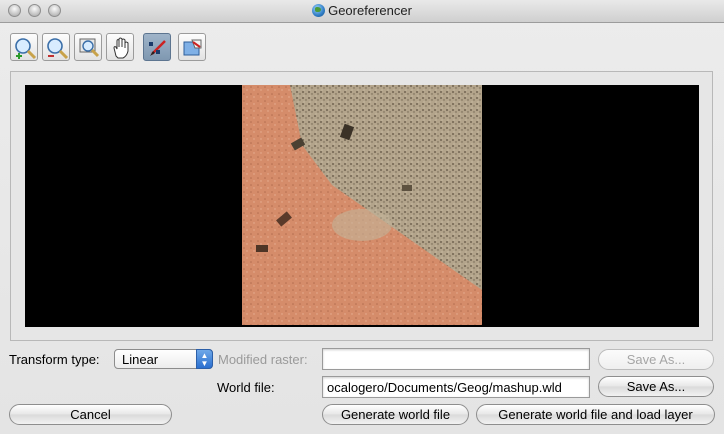 This screenshot has height=434, width=724. I want to click on modified-raster-label: Modified raster:, so click(263, 359).